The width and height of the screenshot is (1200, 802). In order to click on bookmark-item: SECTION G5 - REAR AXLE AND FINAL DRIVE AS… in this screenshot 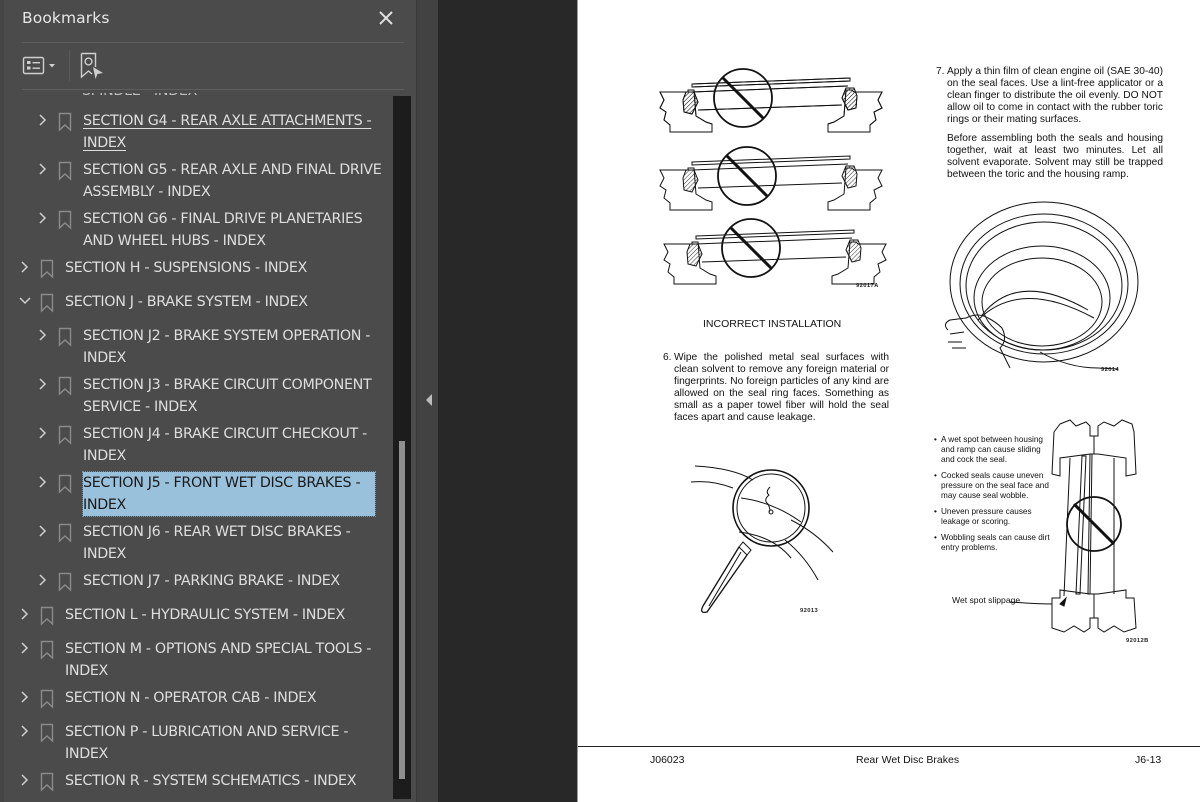, I will do `click(198, 181)`.